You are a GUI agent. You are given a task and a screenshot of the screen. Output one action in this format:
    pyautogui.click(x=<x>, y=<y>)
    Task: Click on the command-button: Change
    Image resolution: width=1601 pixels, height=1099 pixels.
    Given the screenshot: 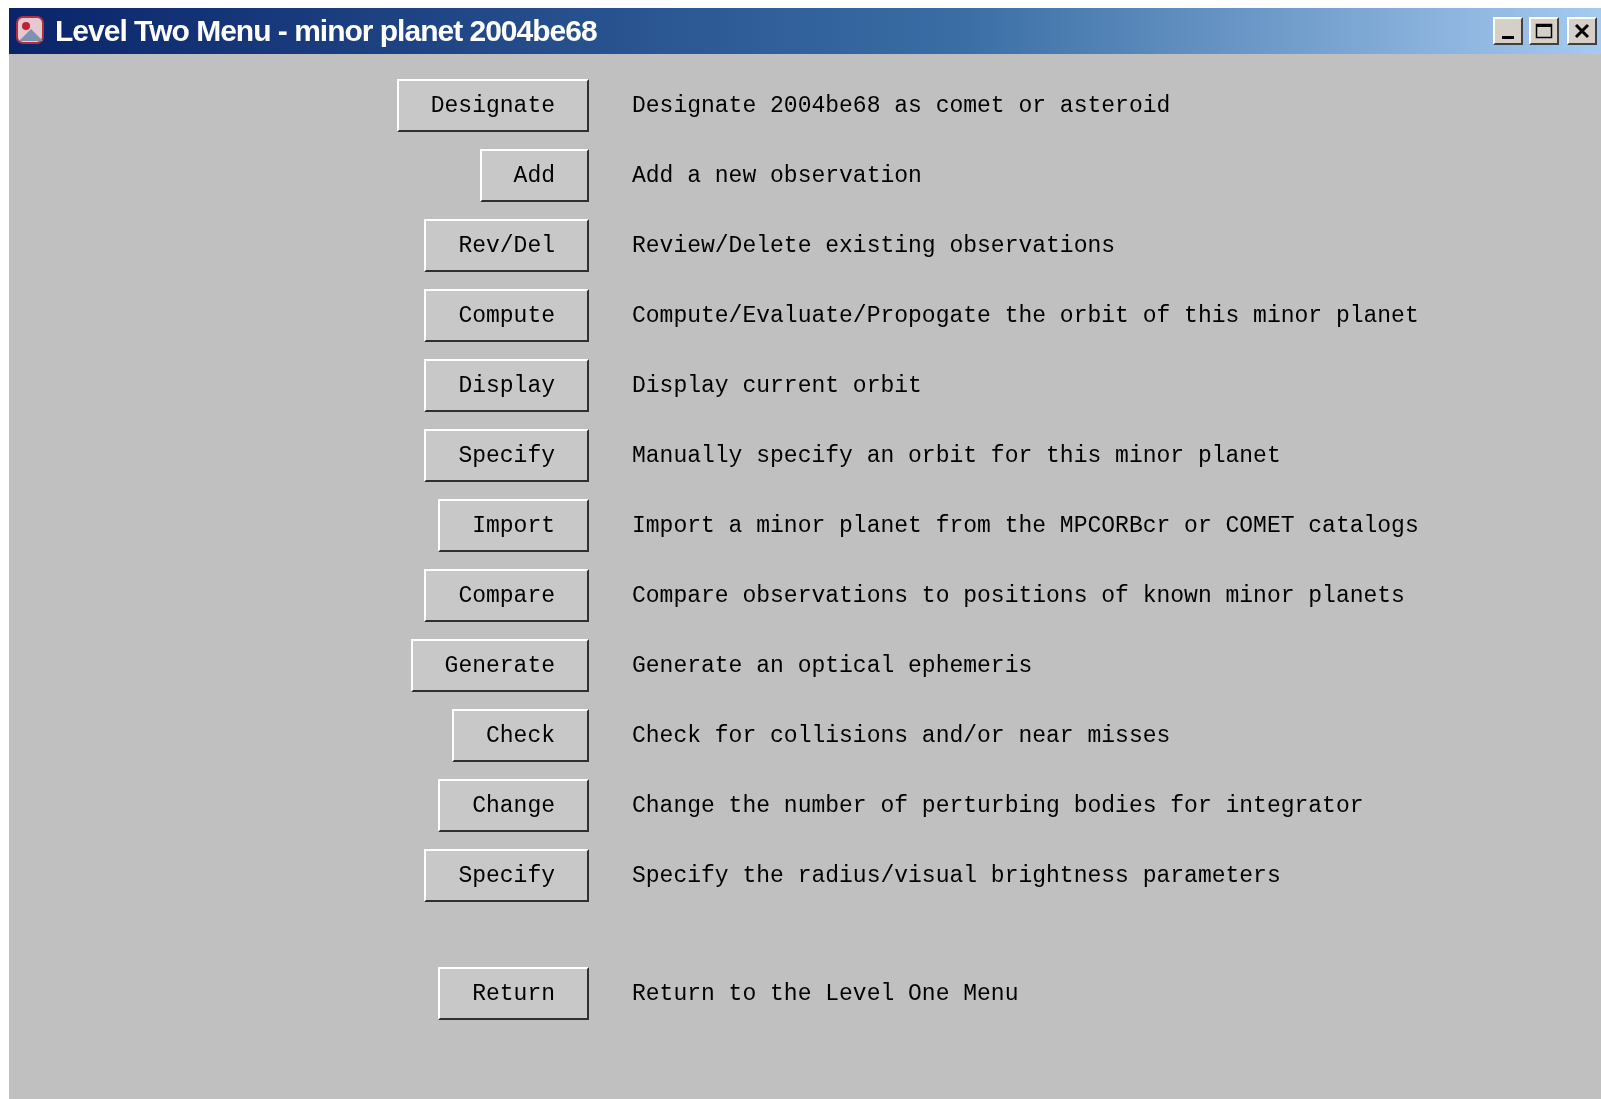 What is the action you would take?
    pyautogui.click(x=513, y=805)
    